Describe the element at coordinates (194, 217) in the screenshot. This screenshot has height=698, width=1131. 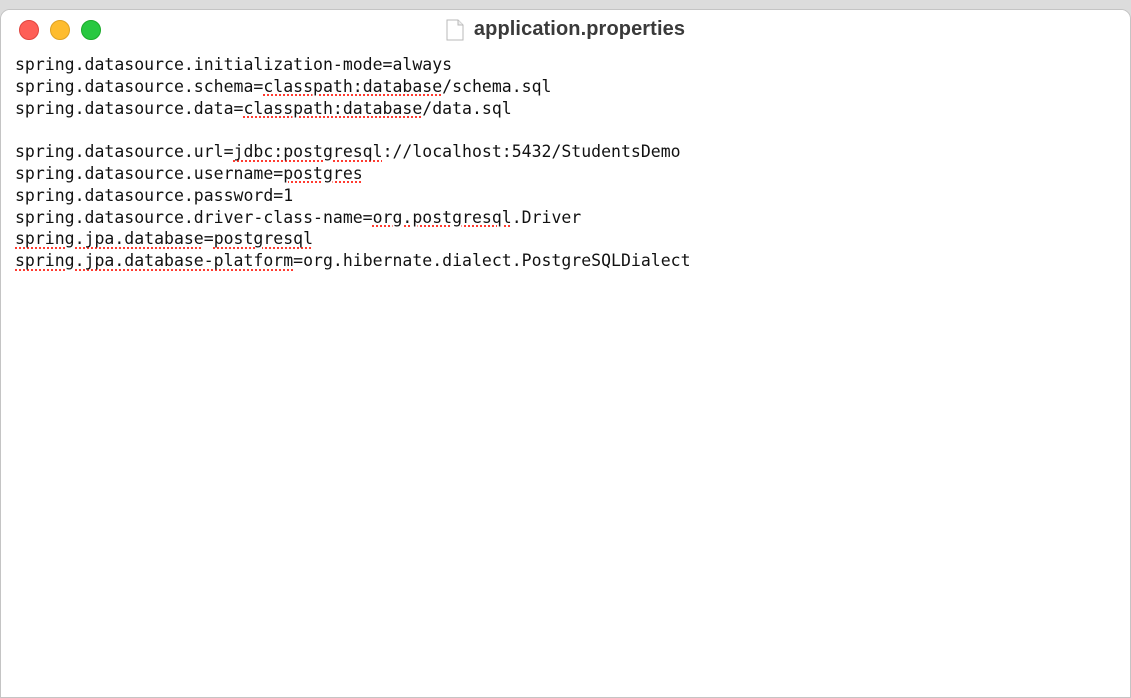
I see `line-text: spring.datasource.driver-class-name=` at that location.